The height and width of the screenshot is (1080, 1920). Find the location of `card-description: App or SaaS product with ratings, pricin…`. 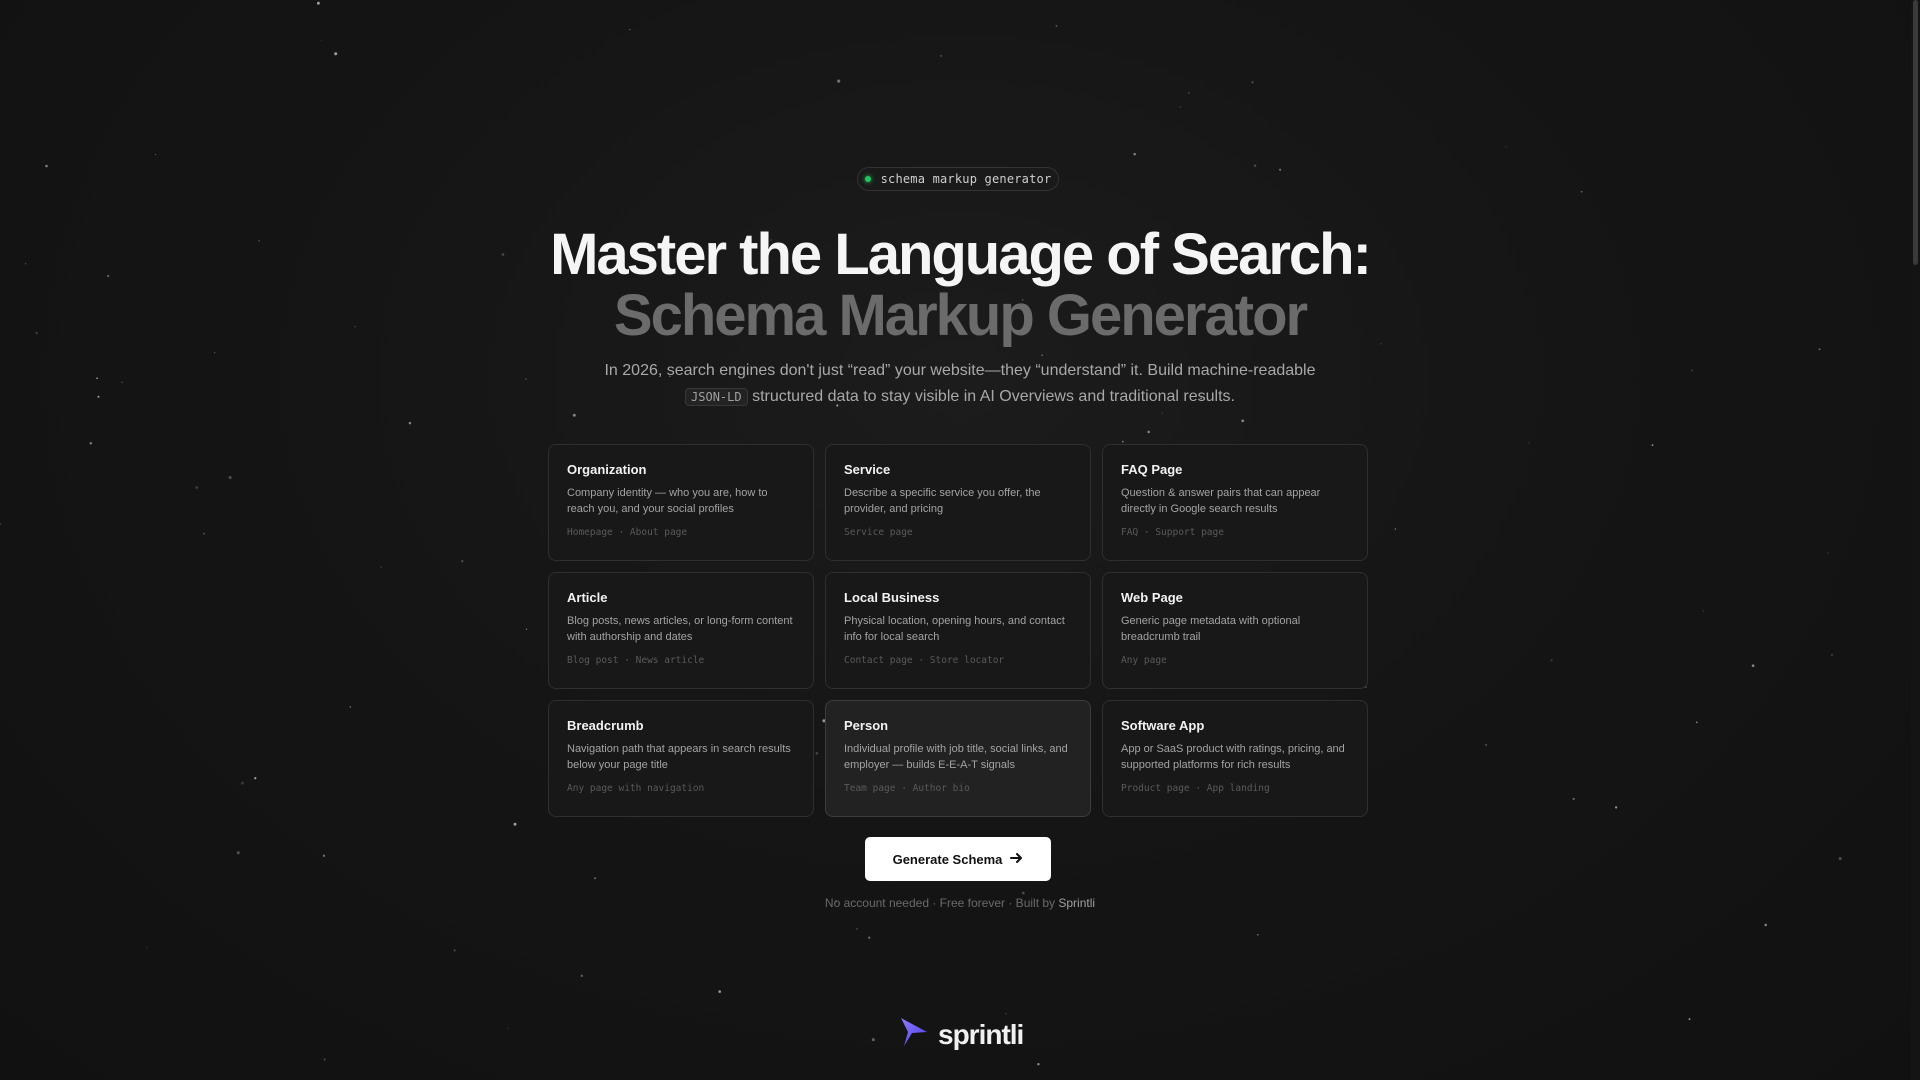

card-description: App or SaaS product with ratings, pricin… is located at coordinates (1233, 757).